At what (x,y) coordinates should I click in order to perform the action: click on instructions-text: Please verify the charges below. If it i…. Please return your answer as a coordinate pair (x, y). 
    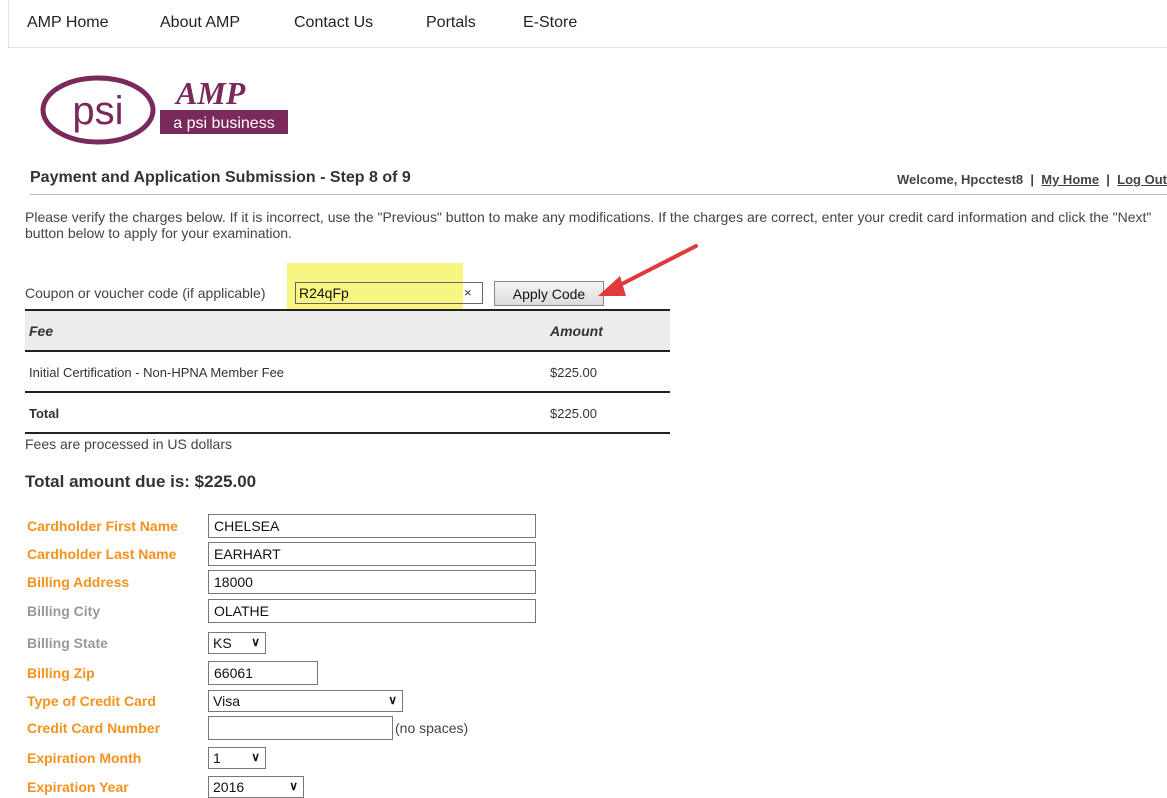
    Looking at the image, I should click on (588, 225).